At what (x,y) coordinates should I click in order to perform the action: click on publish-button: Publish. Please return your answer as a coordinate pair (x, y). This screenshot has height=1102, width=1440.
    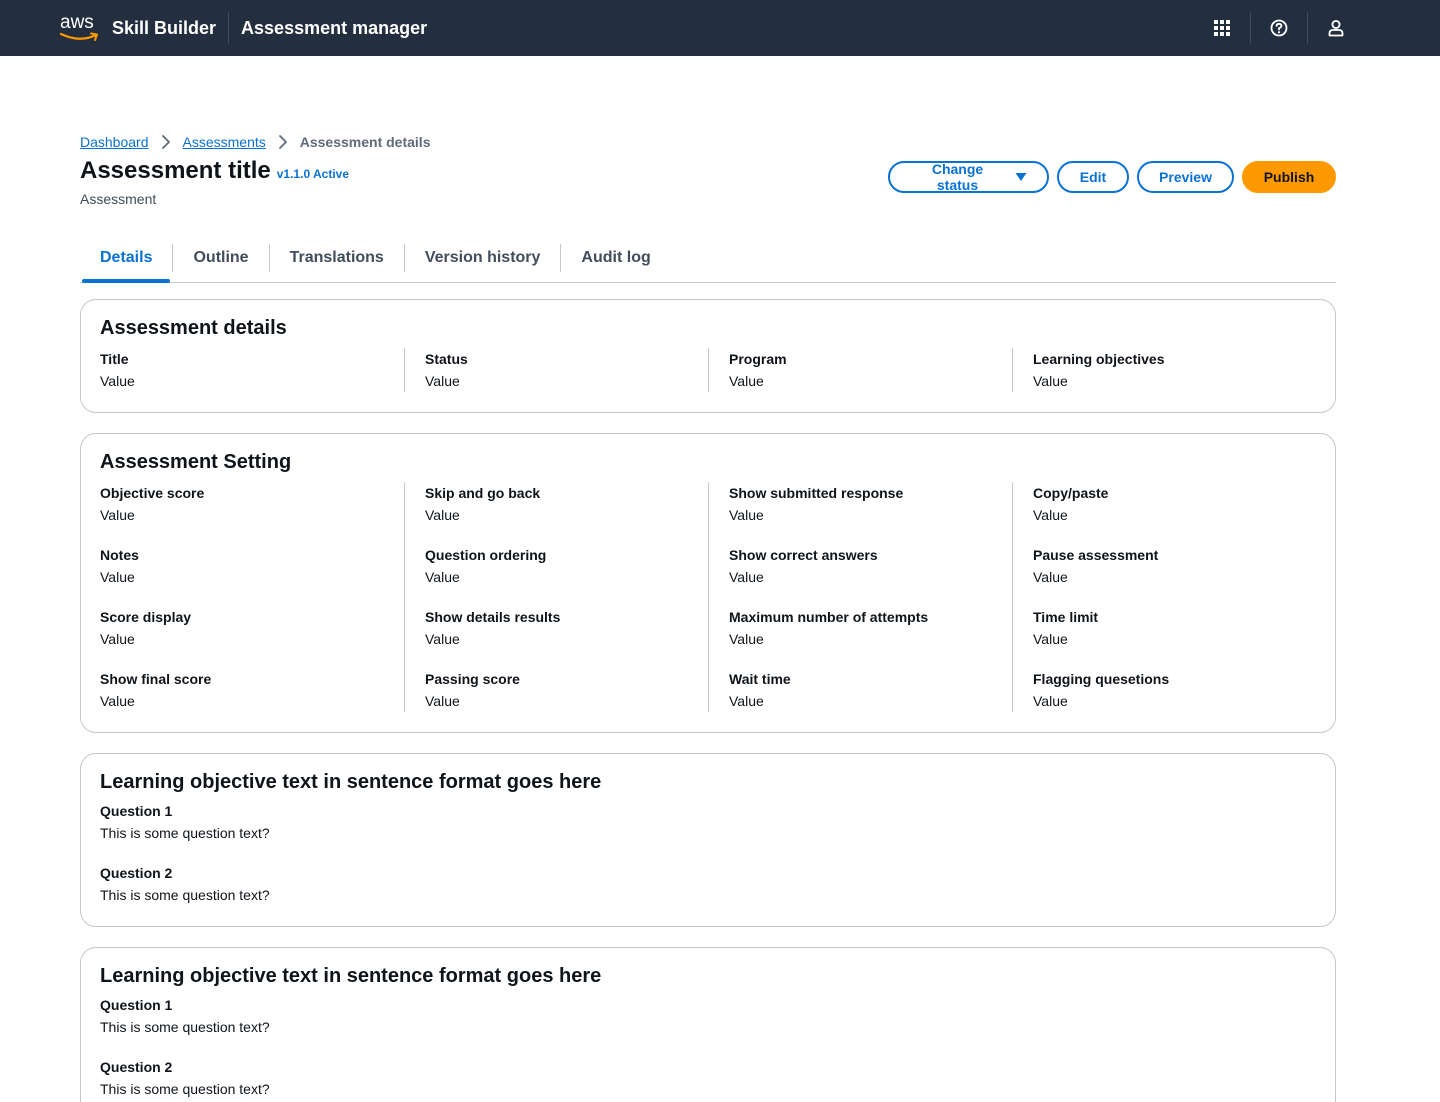
    Looking at the image, I should click on (1289, 177).